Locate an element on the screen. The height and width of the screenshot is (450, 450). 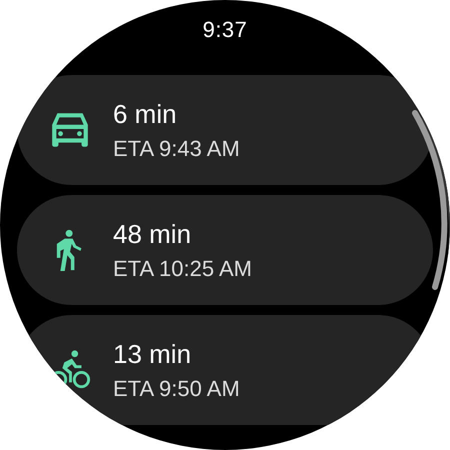
route-duration: 13 min is located at coordinates (152, 354).